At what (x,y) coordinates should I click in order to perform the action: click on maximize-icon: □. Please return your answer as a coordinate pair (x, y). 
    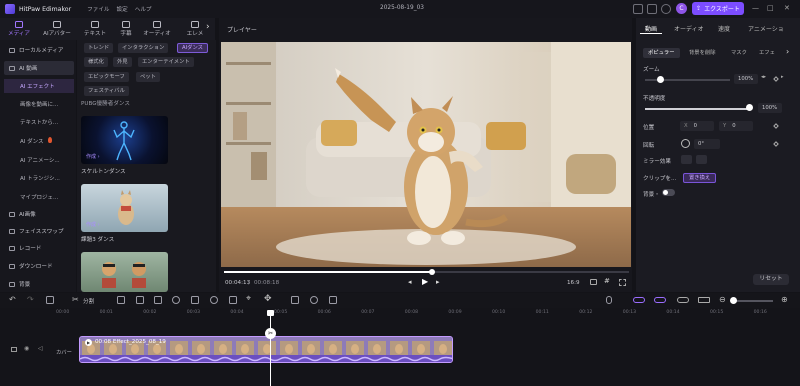
    Looking at the image, I should click on (770, 8).